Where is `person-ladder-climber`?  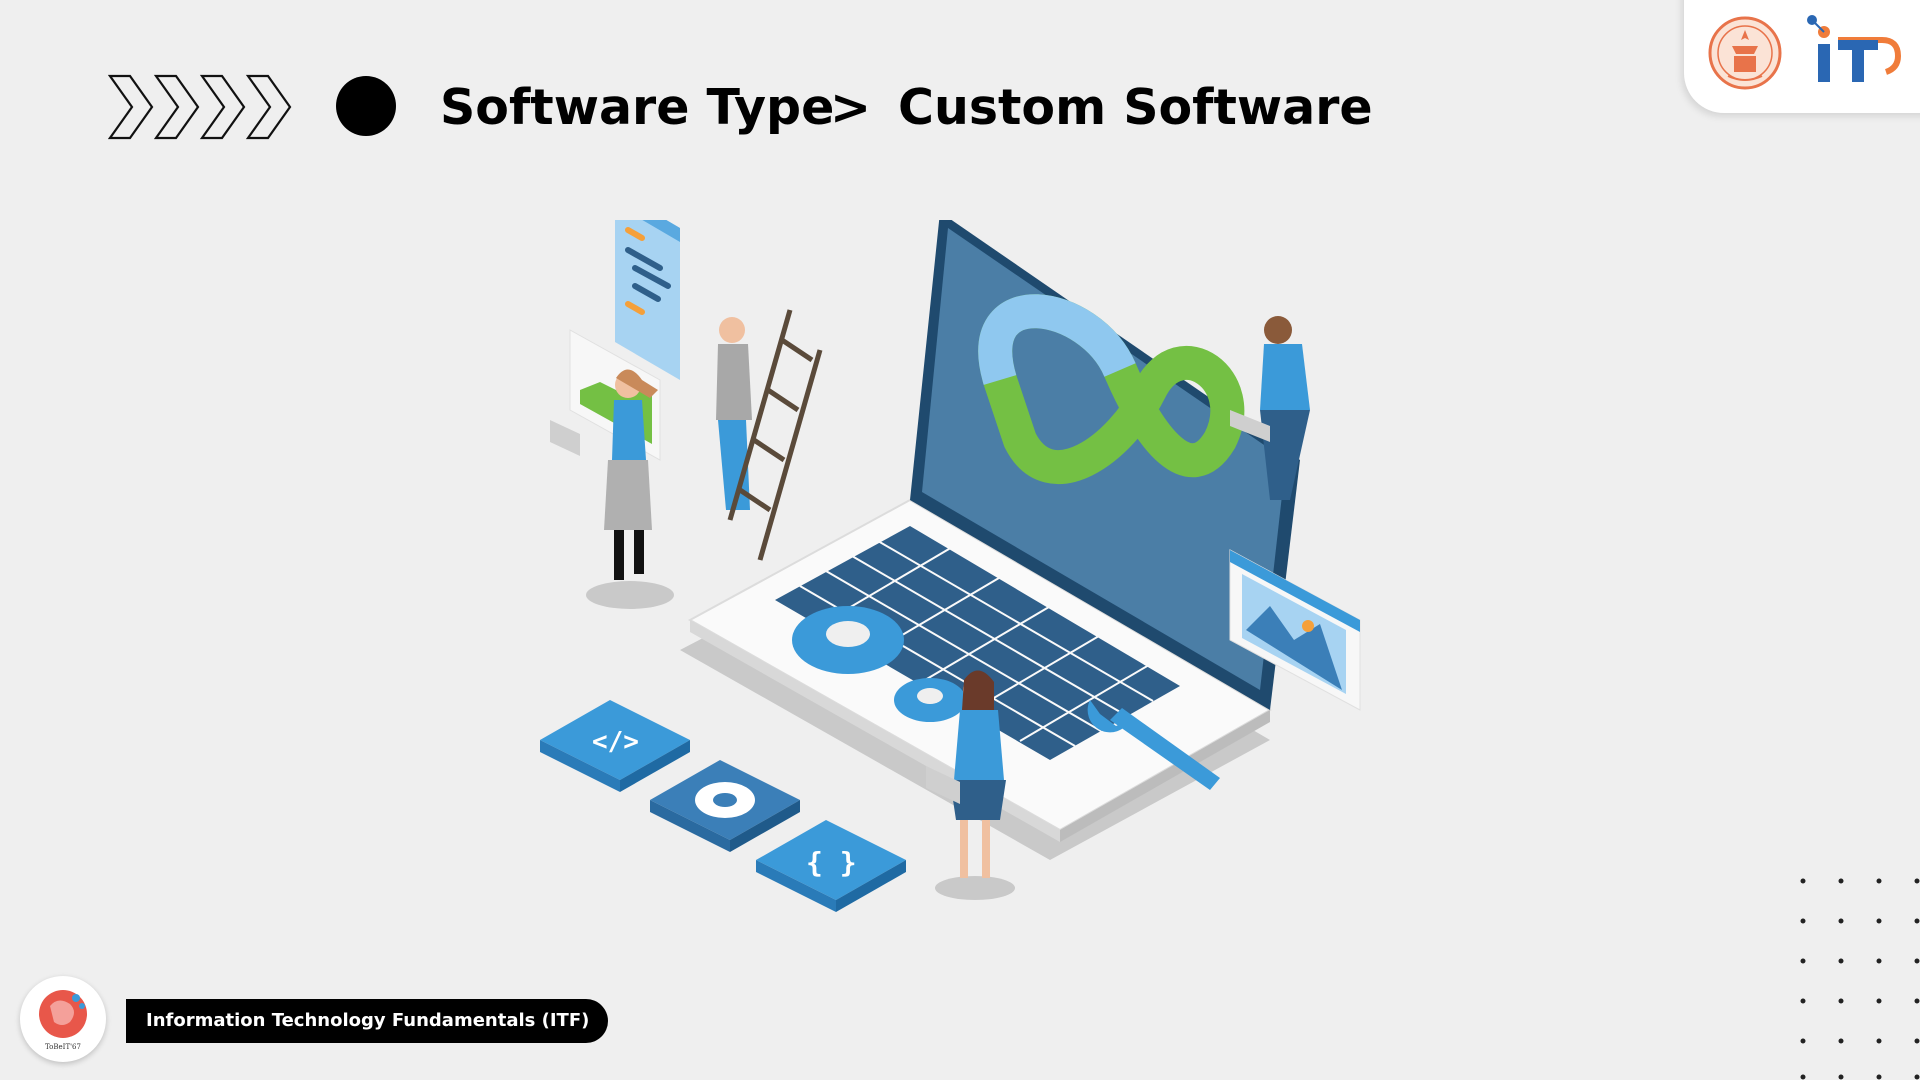
person-ladder-climber is located at coordinates (769, 435).